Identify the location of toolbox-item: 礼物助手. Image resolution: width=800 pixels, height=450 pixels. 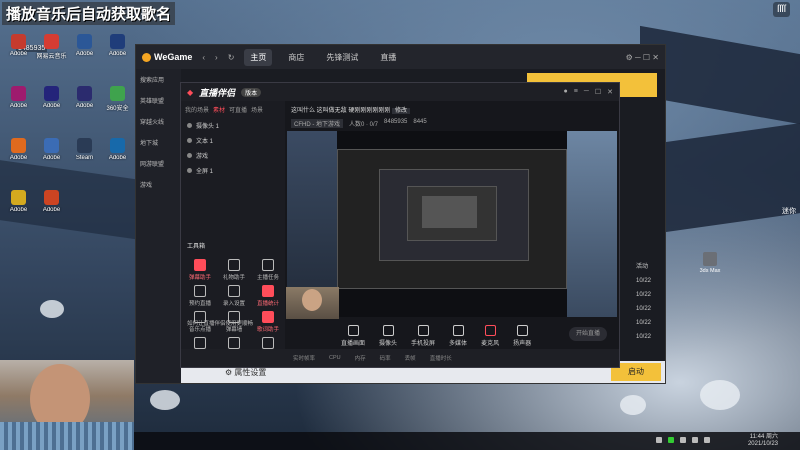
(234, 270).